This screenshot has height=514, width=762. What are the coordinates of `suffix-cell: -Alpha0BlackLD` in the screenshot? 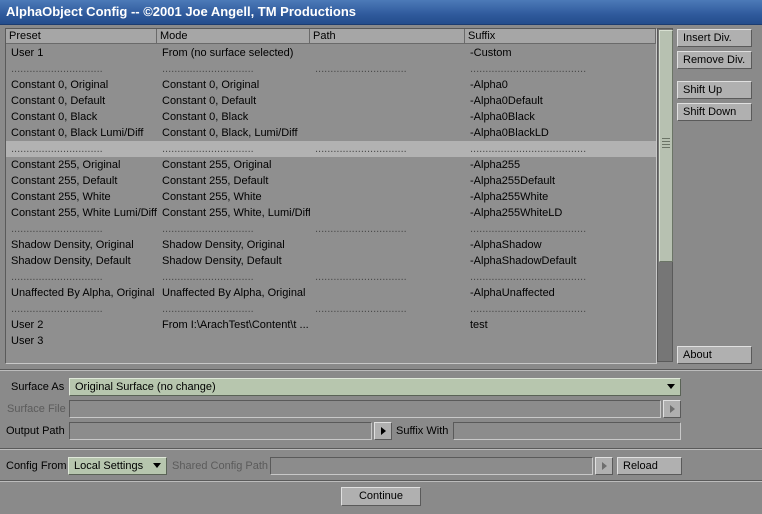 It's located at (509, 133).